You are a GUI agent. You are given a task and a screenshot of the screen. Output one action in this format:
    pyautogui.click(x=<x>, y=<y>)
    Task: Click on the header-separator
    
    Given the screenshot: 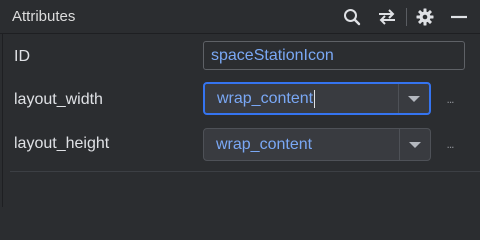 What is the action you would take?
    pyautogui.click(x=406, y=17)
    